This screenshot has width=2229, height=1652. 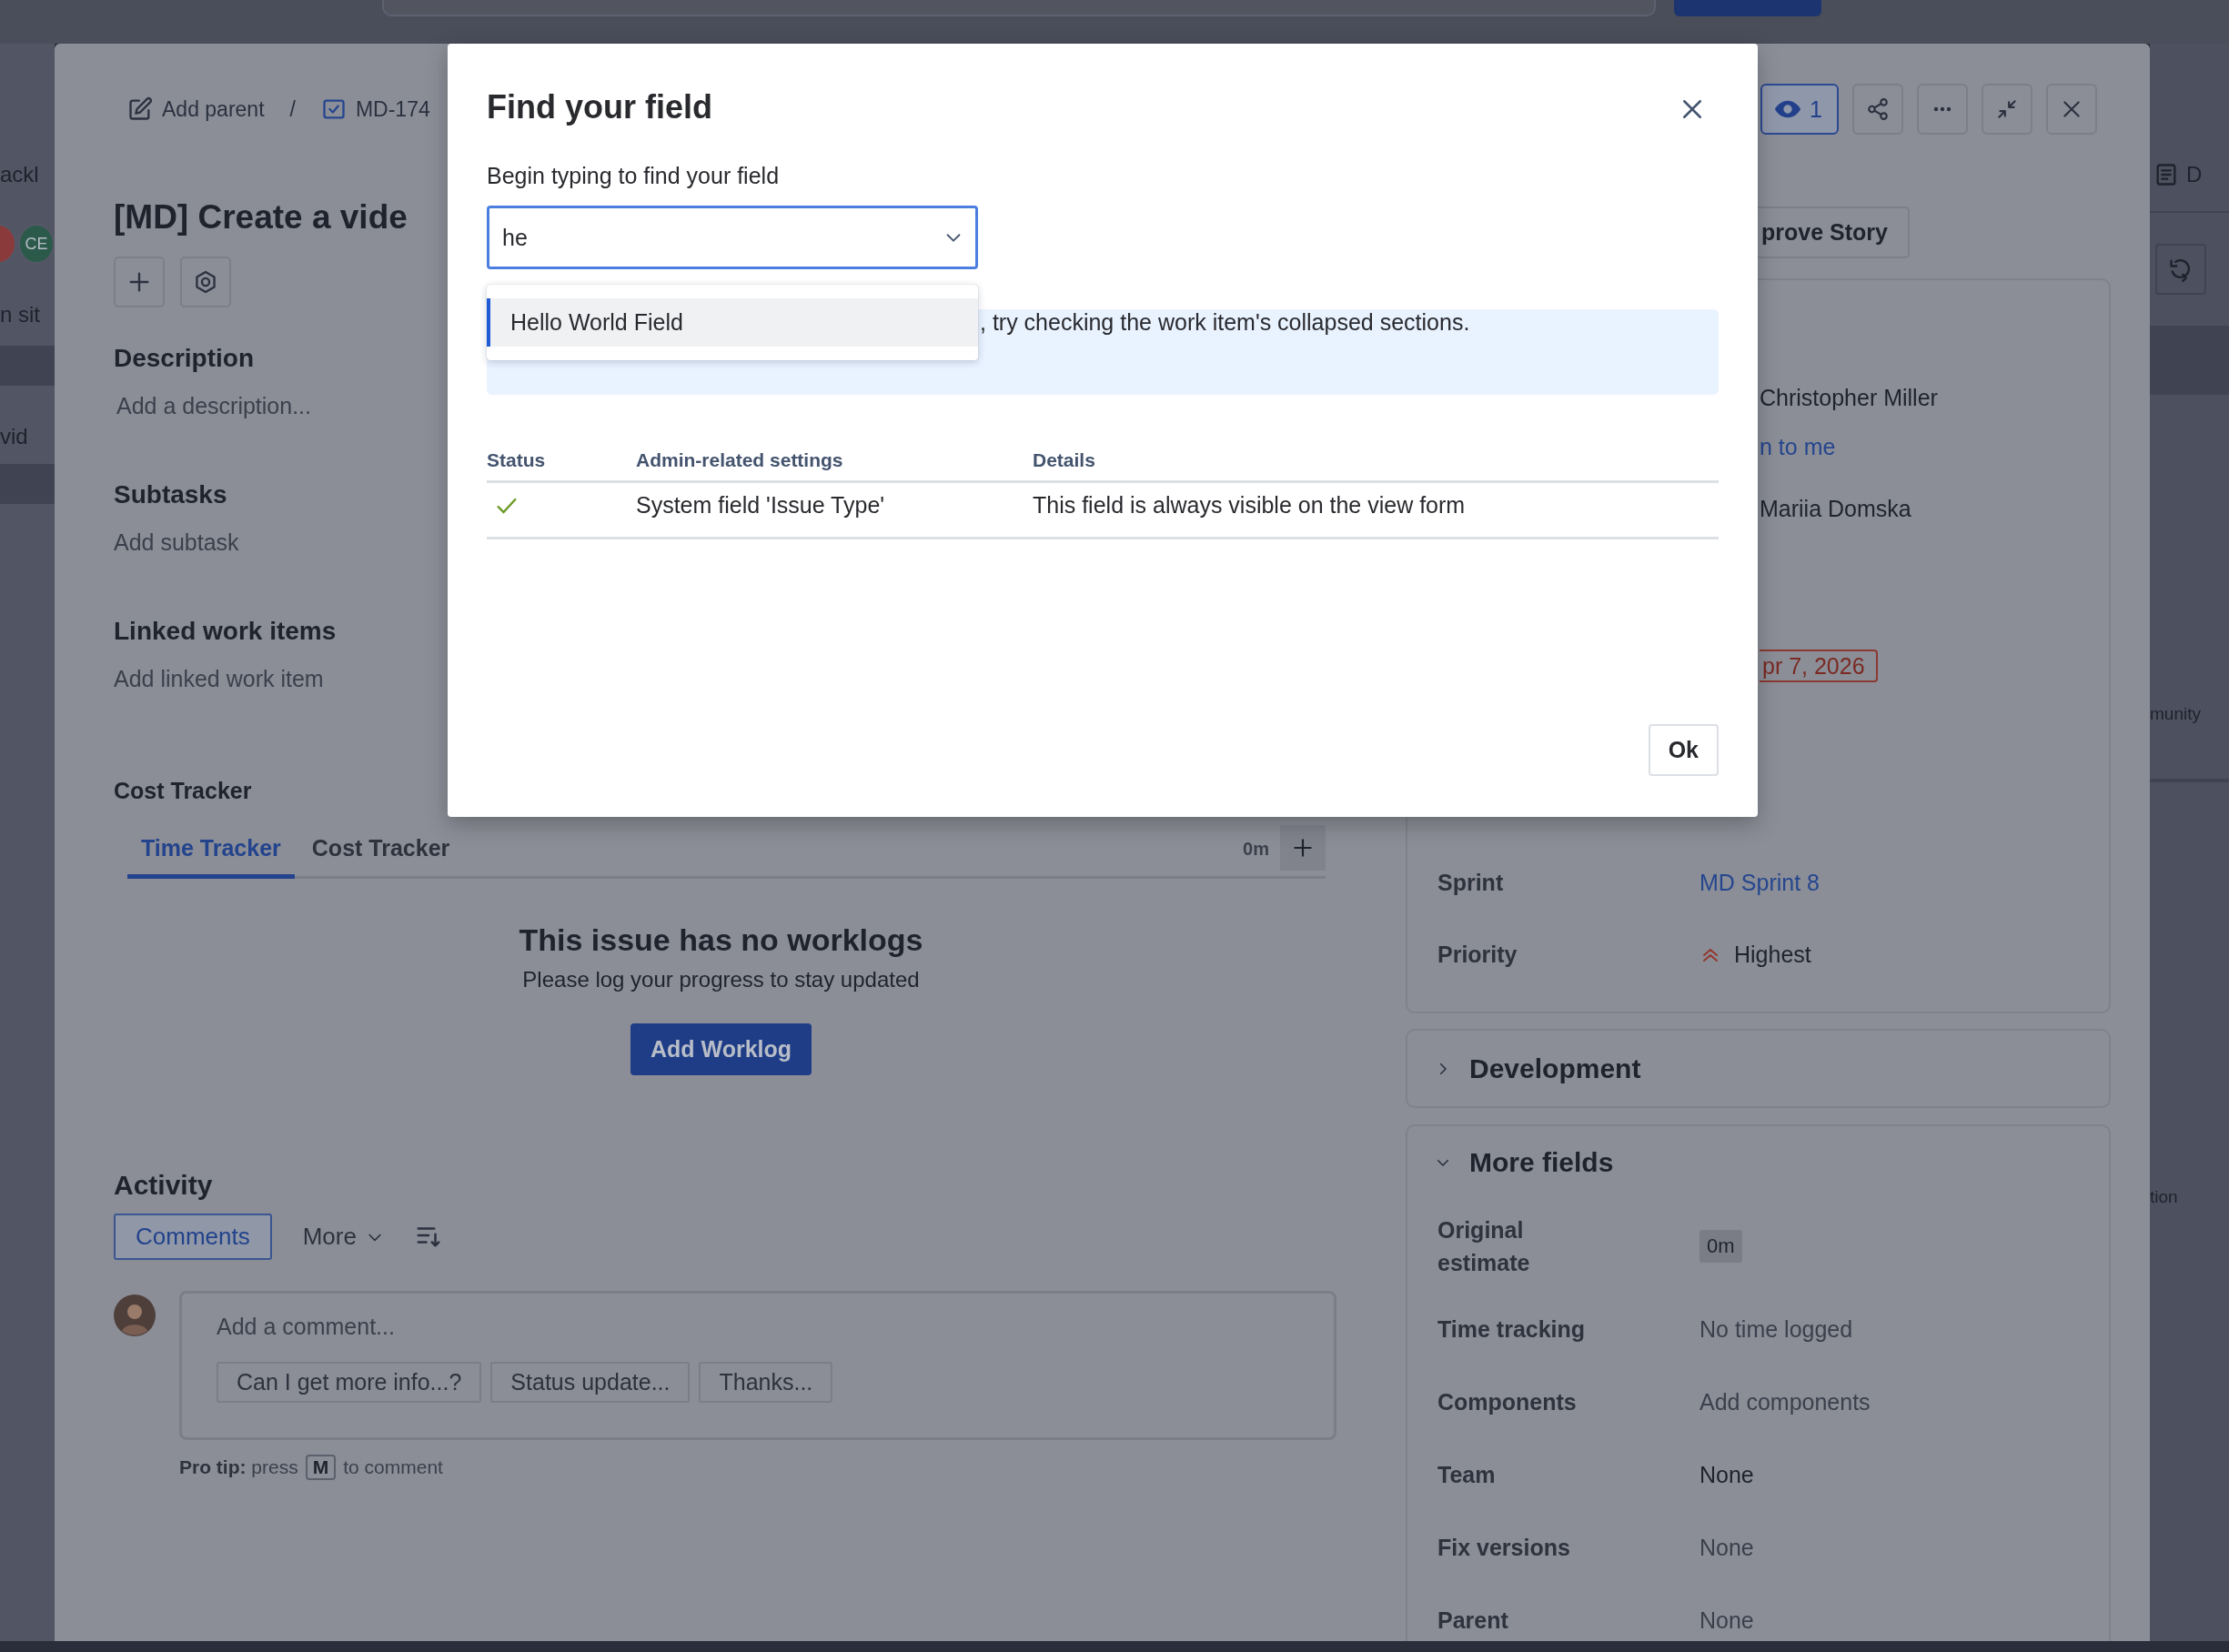 I want to click on column-header: Status, so click(x=561, y=466).